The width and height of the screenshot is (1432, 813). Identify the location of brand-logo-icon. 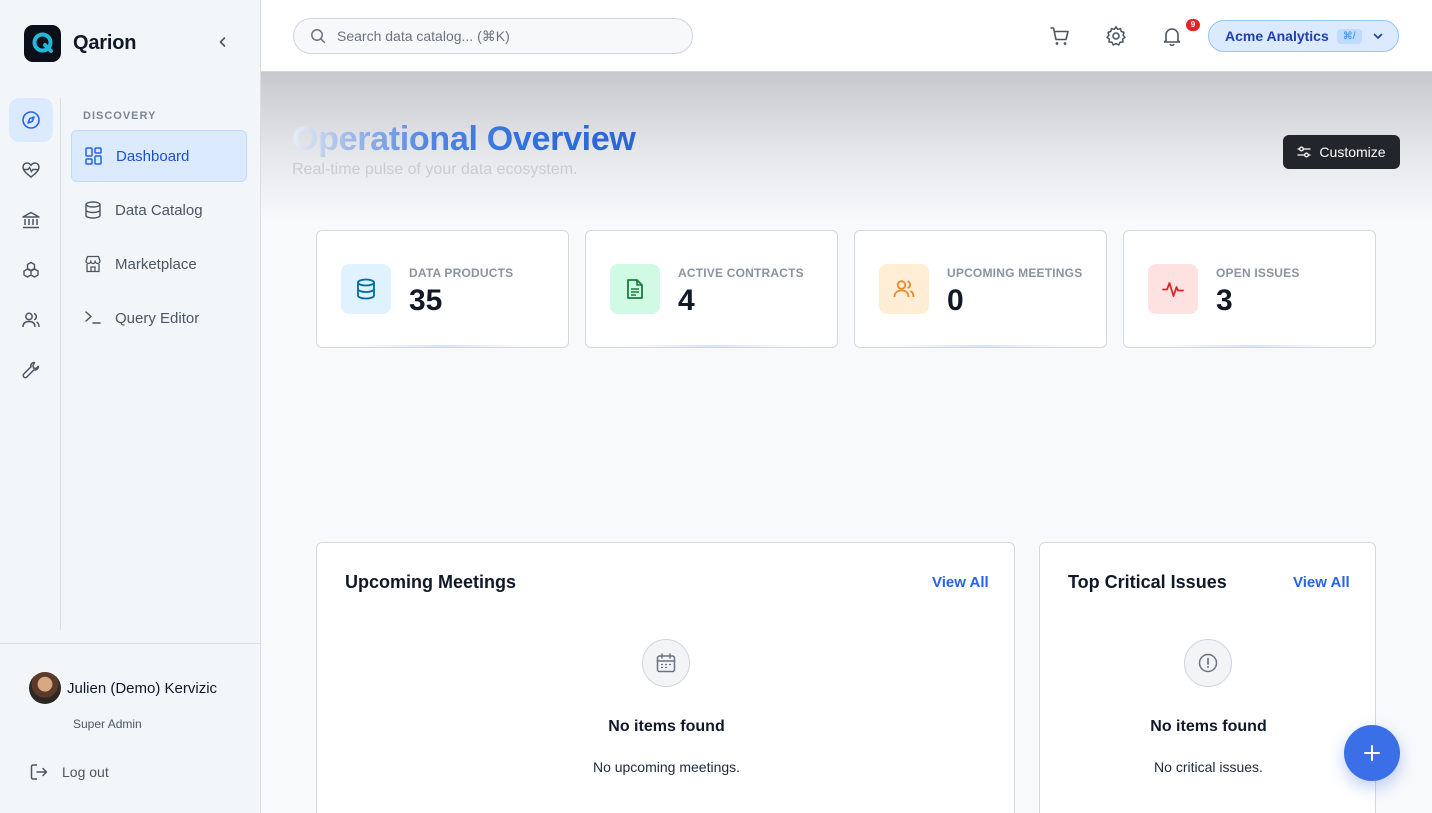
(42, 43).